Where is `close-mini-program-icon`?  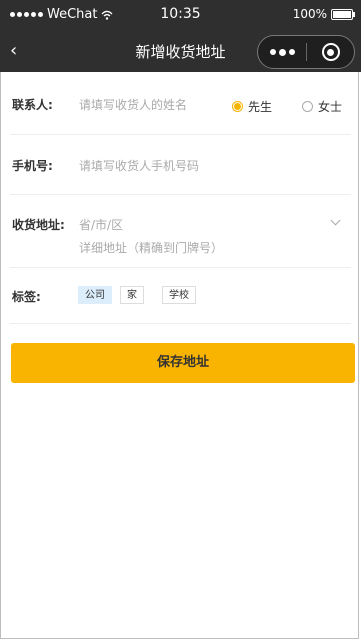
close-mini-program-icon is located at coordinates (330, 52).